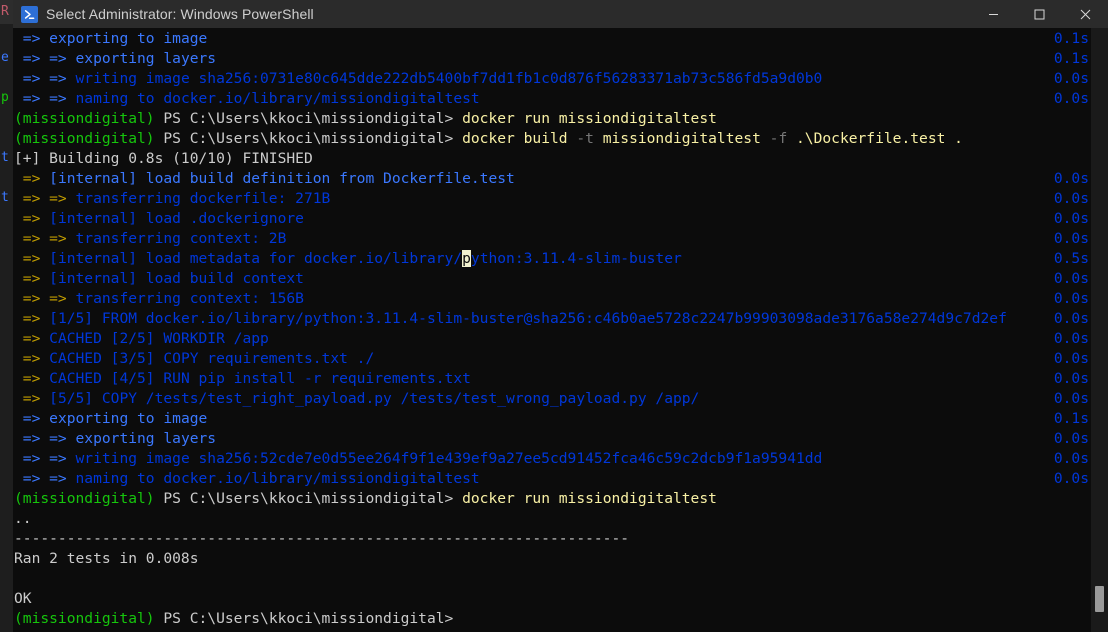  I want to click on terminal-text: CACHED [3/5] COPY requirements.txt ./, so click(212, 358).